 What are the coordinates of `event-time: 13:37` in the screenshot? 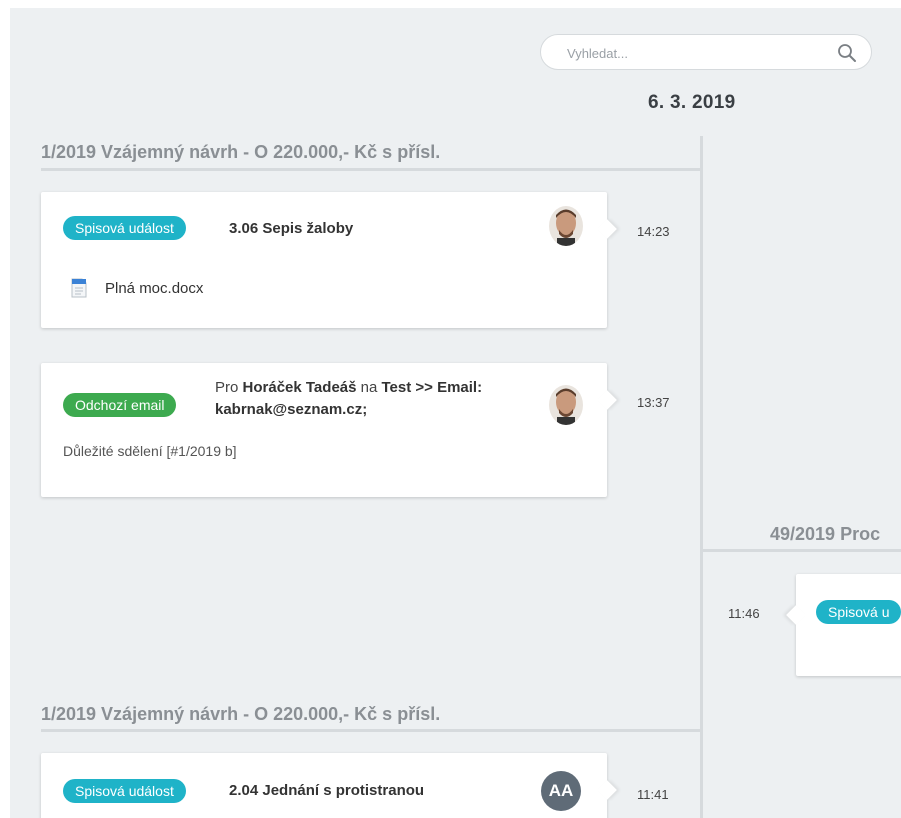 It's located at (653, 402).